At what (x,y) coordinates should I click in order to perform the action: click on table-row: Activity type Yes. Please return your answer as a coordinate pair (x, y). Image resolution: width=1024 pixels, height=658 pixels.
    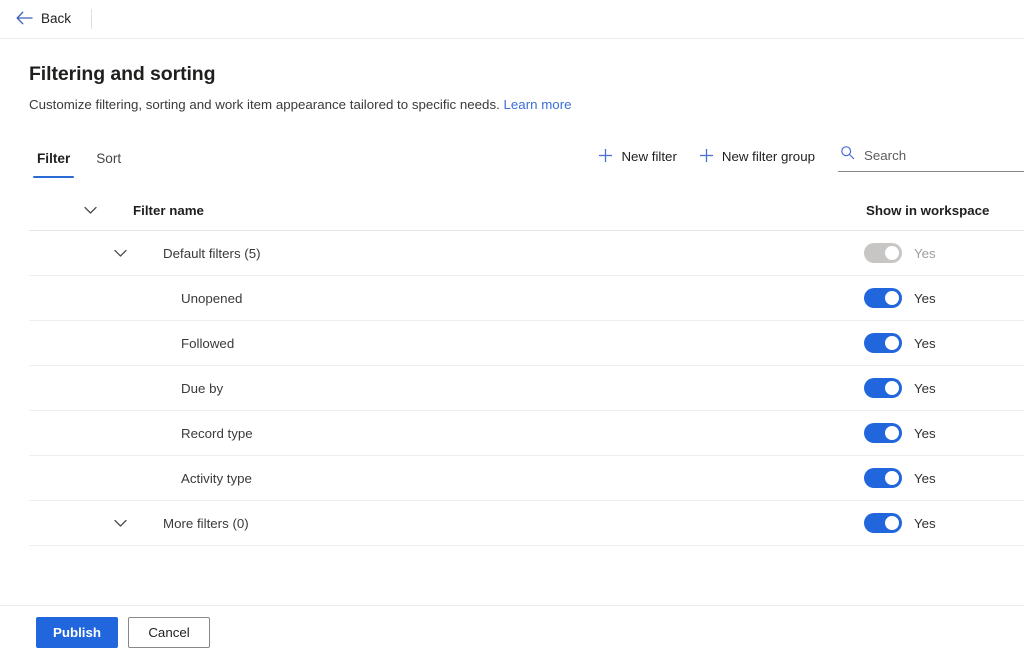
    Looking at the image, I should click on (526, 478).